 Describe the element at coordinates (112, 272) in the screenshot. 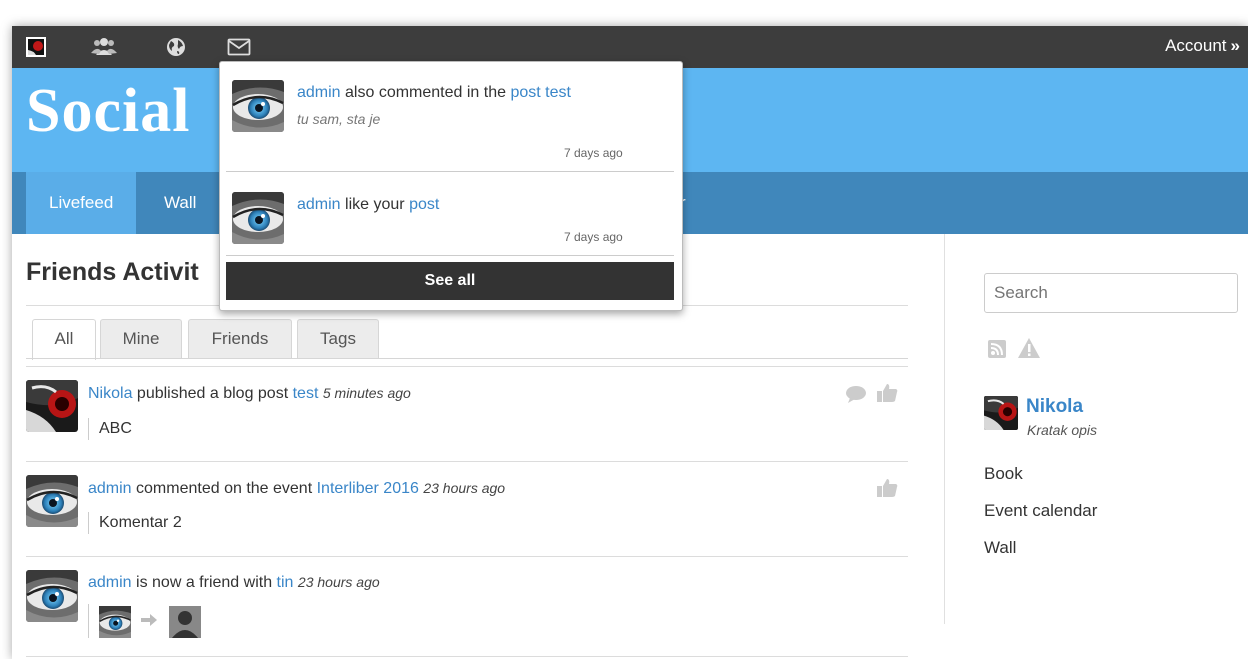

I see `page-title: Friends Activit` at that location.